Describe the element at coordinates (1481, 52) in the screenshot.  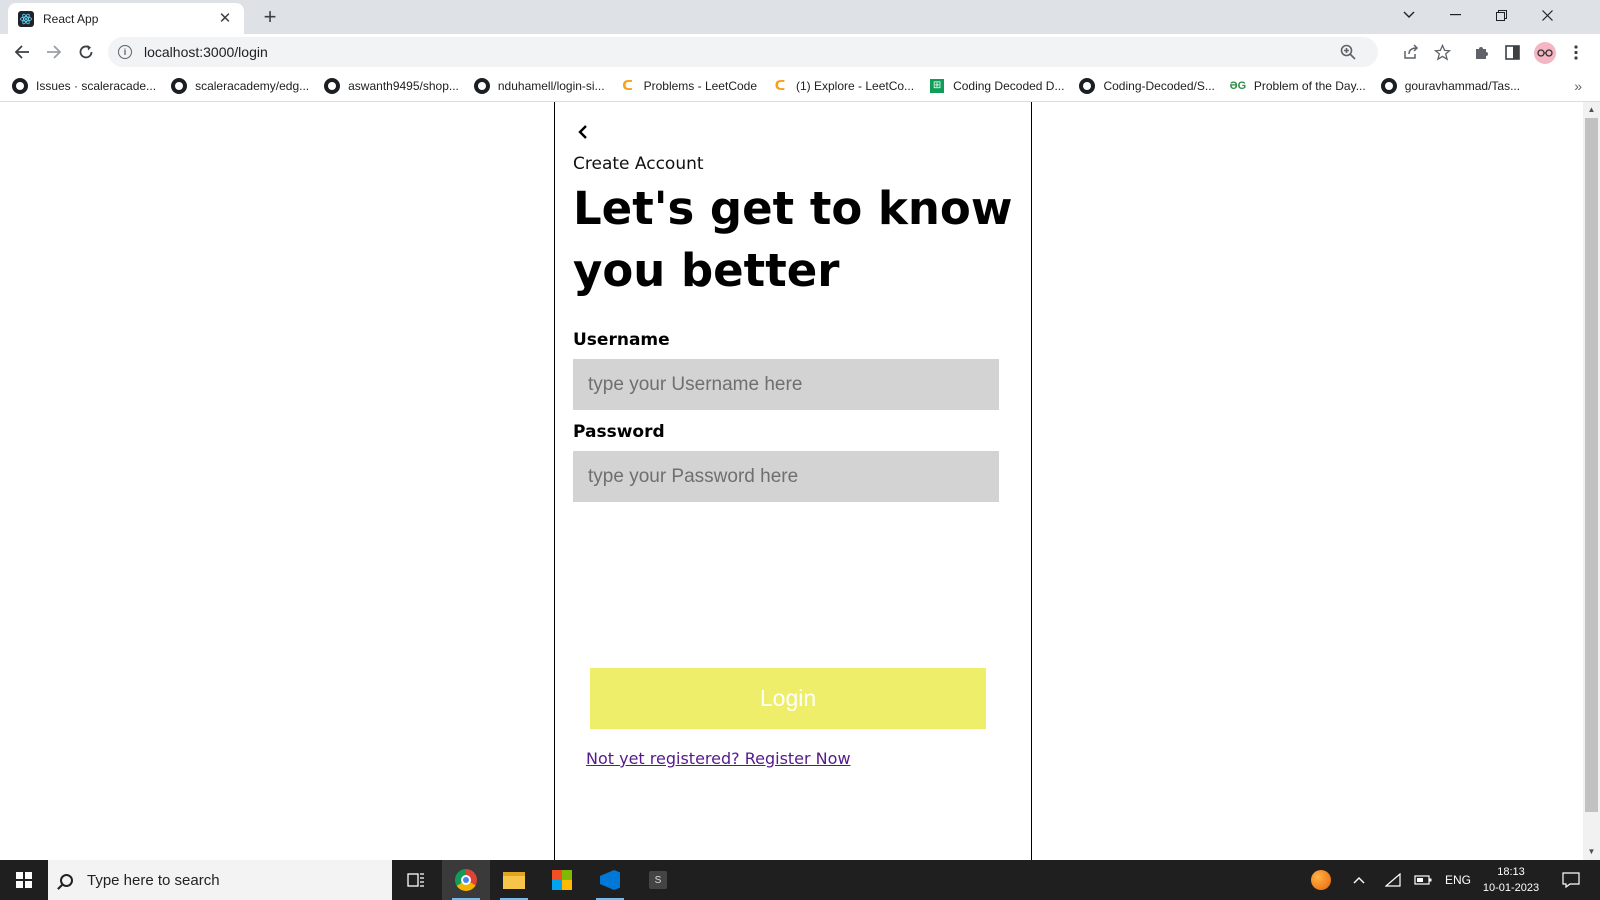
I see `extensions-icon` at that location.